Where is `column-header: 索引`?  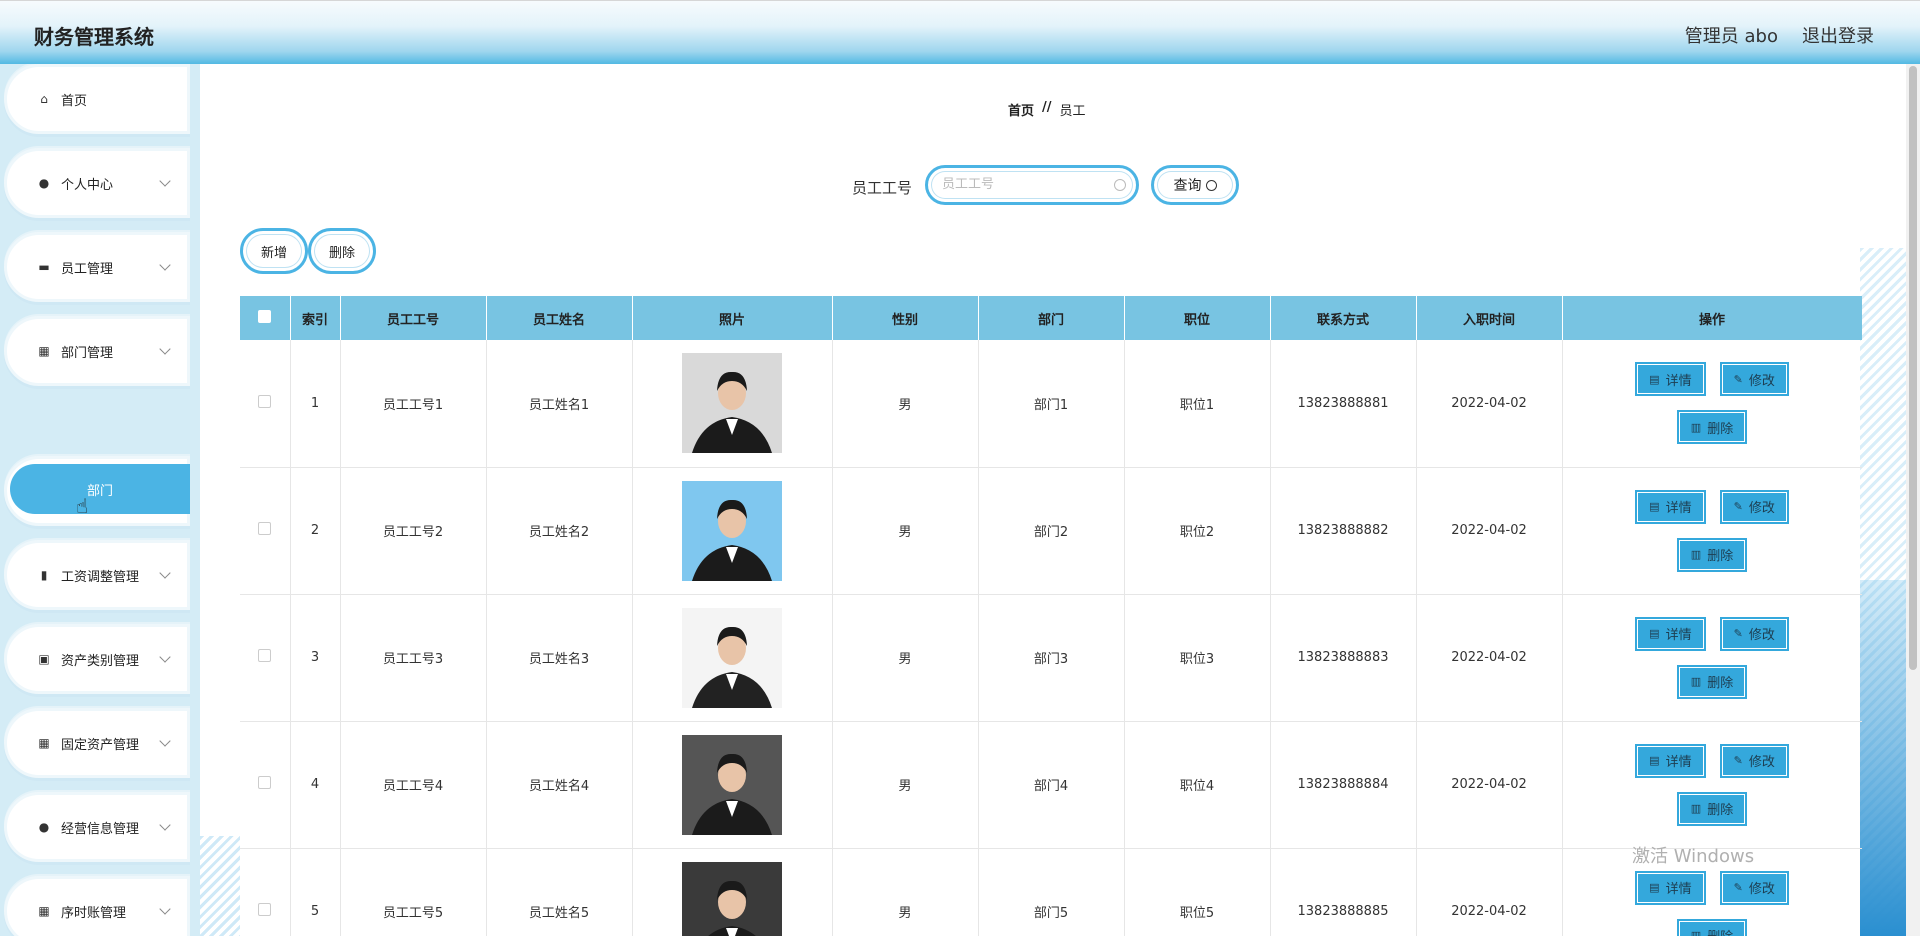
column-header: 索引 is located at coordinates (315, 318).